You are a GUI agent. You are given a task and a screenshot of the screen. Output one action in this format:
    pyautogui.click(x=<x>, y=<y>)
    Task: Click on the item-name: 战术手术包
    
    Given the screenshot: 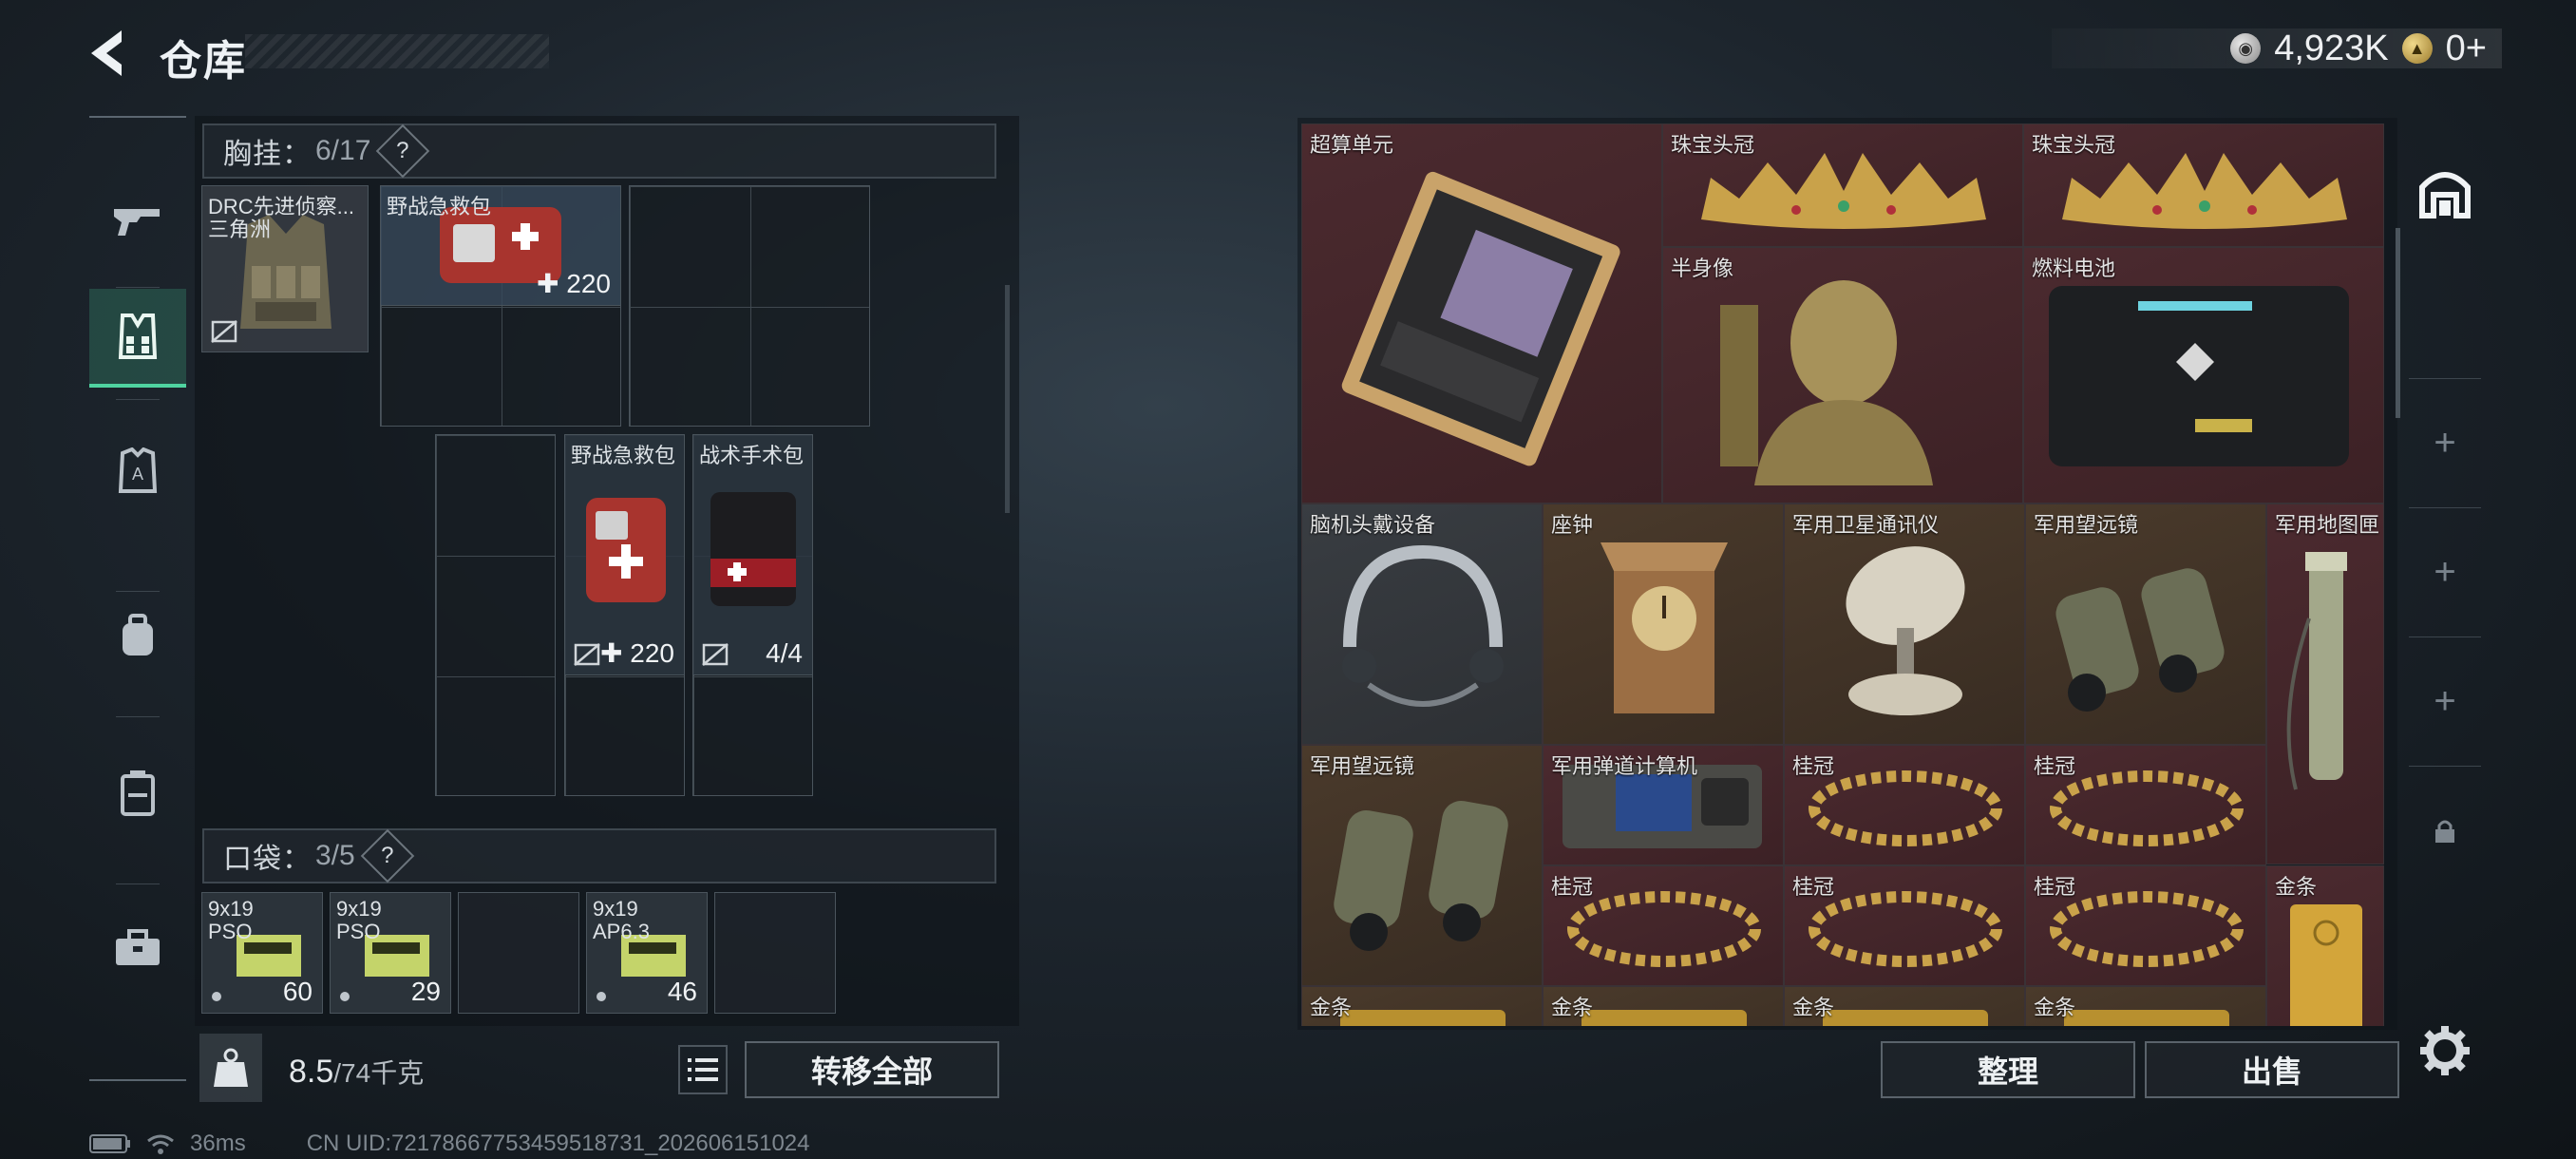 What is the action you would take?
    pyautogui.click(x=752, y=455)
    